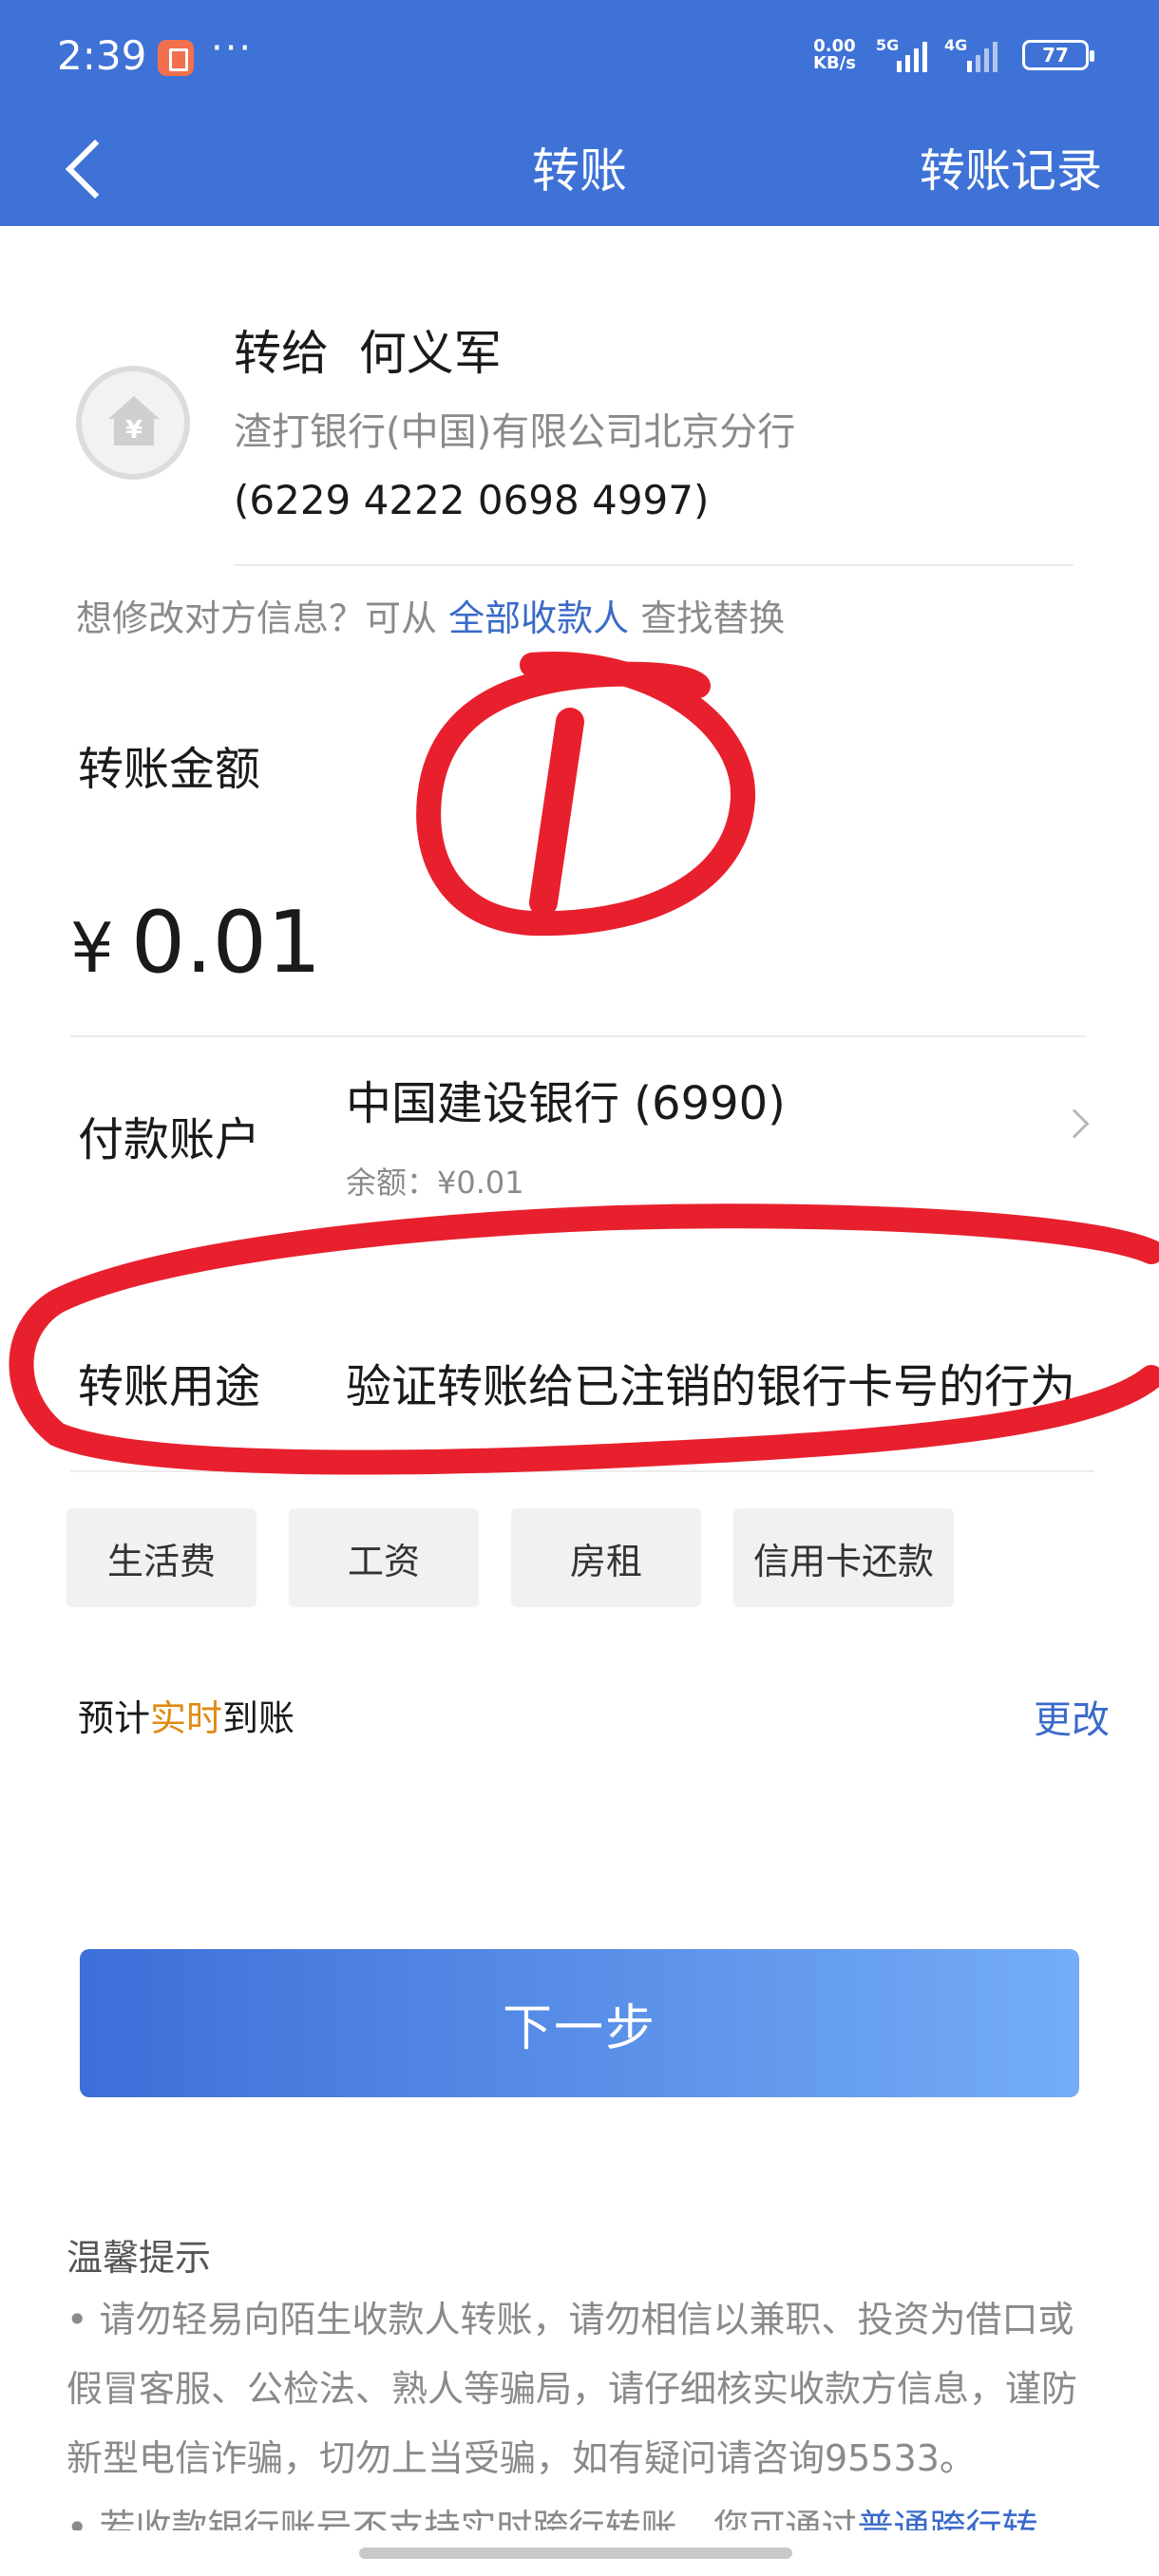  Describe the element at coordinates (710, 1382) in the screenshot. I see `purpose-input: 验证转账给已注销的银行卡号的行为` at that location.